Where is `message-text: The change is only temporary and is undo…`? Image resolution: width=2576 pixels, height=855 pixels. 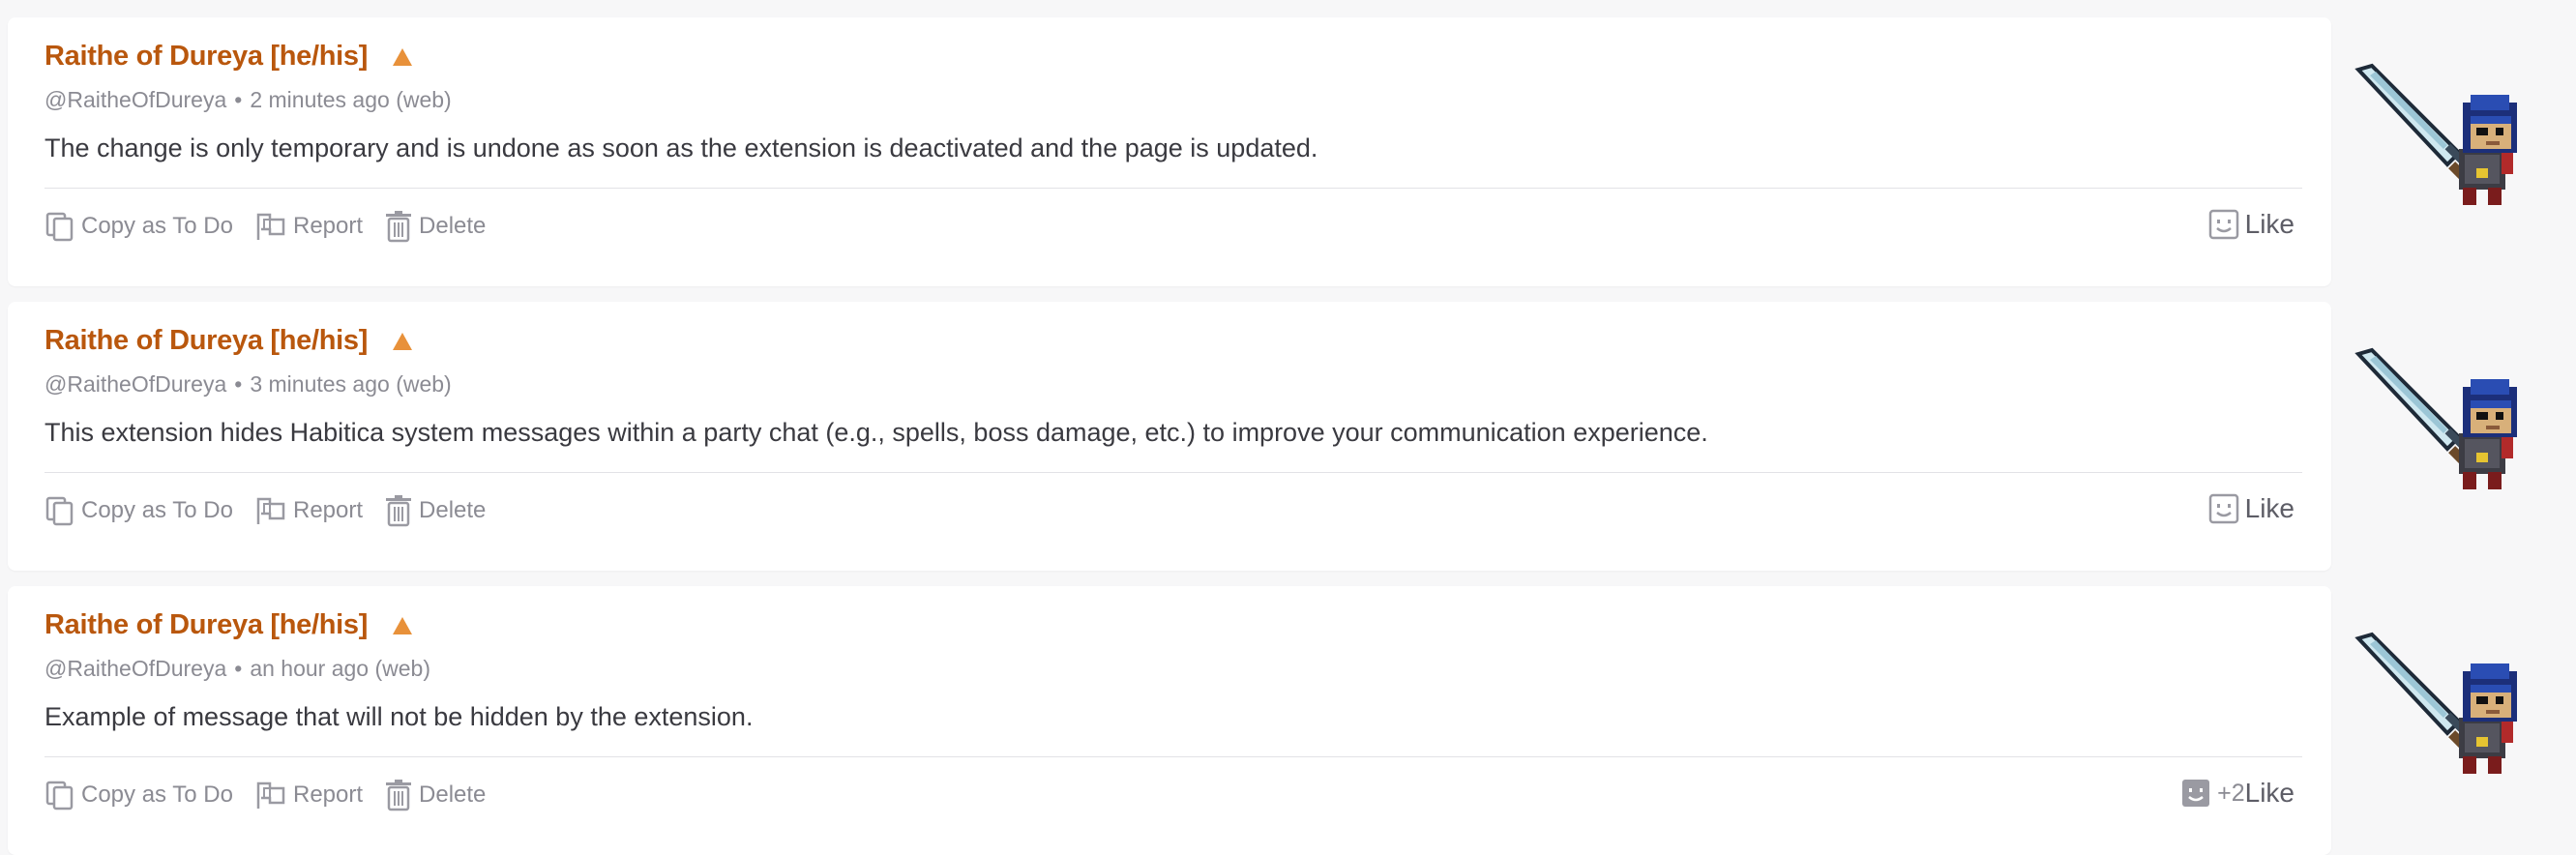
message-text: The change is only temporary and is undo… is located at coordinates (681, 148).